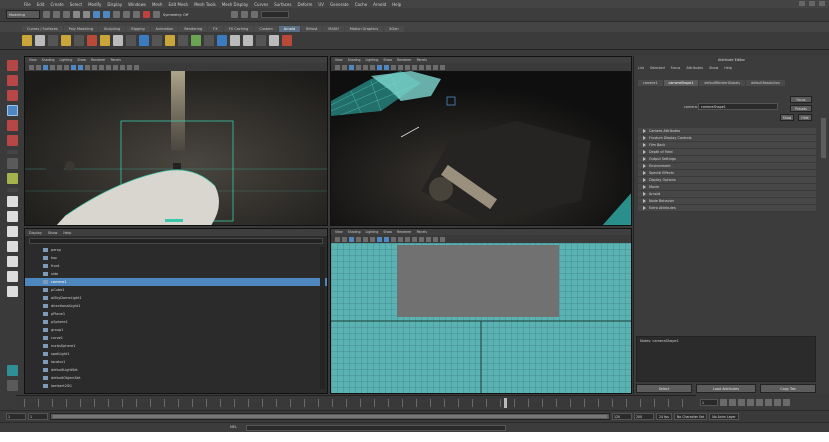 The height and width of the screenshot is (442, 829). Describe the element at coordinates (12, 95) in the screenshot. I see `paint-select-icon` at that location.